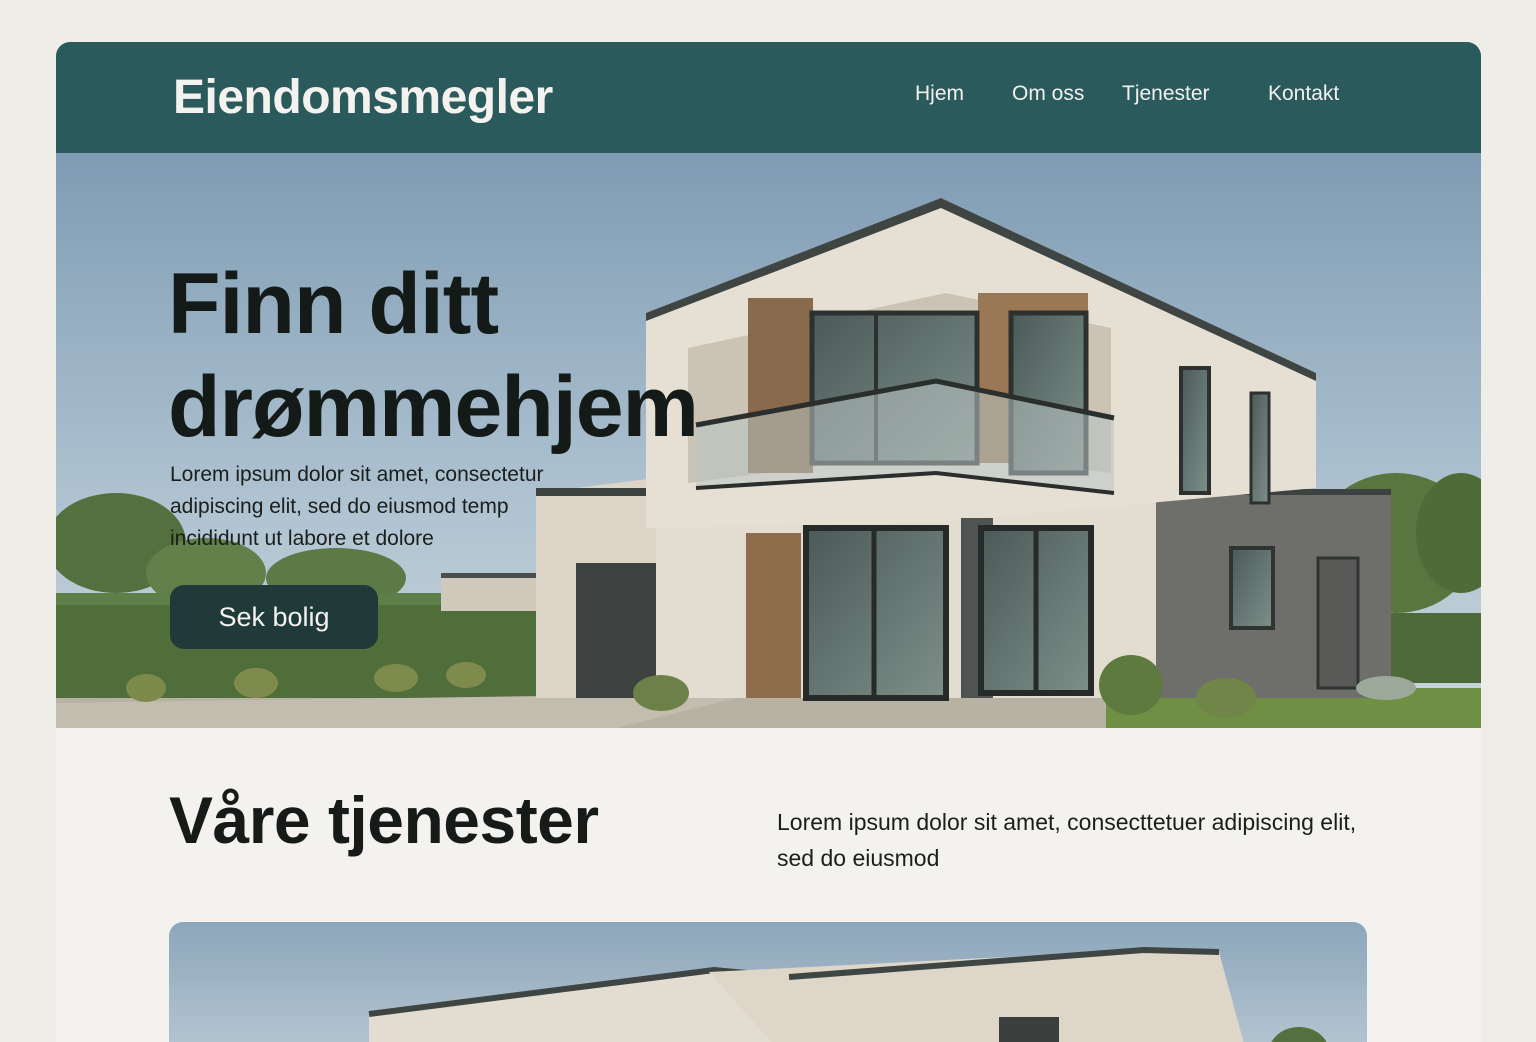 The width and height of the screenshot is (1536, 1042). Describe the element at coordinates (1166, 94) in the screenshot. I see `nav-link-tjenester: Tjenester` at that location.